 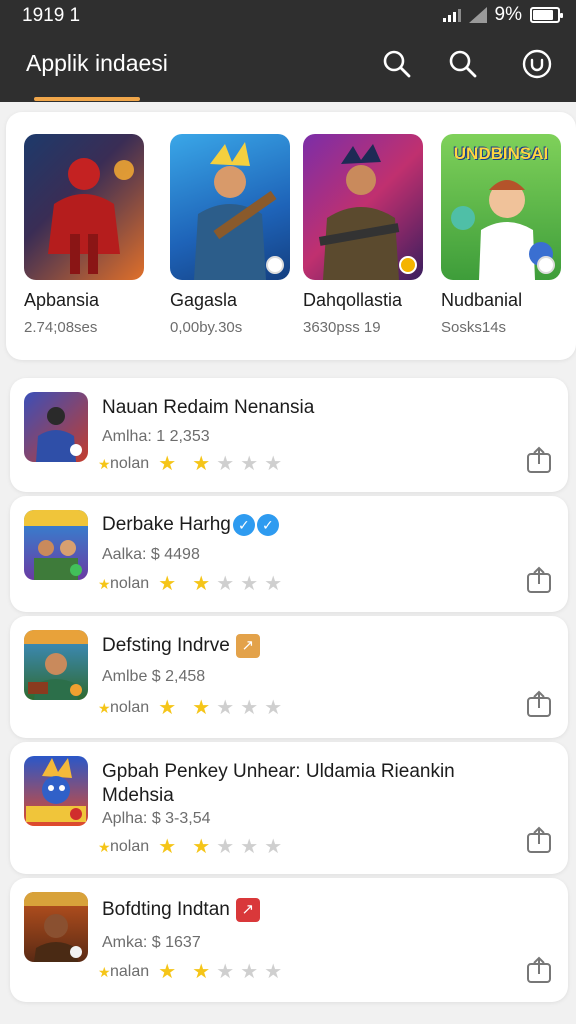 What do you see at coordinates (166, 524) in the screenshot?
I see `app-title-text: Derbake Harhg` at bounding box center [166, 524].